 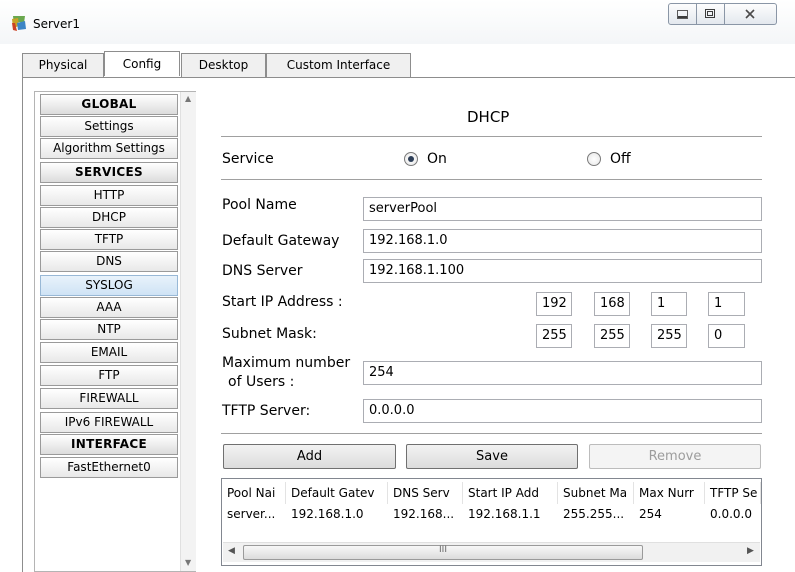 What do you see at coordinates (188, 98) in the screenshot?
I see `scroll-up-icon: ▲` at bounding box center [188, 98].